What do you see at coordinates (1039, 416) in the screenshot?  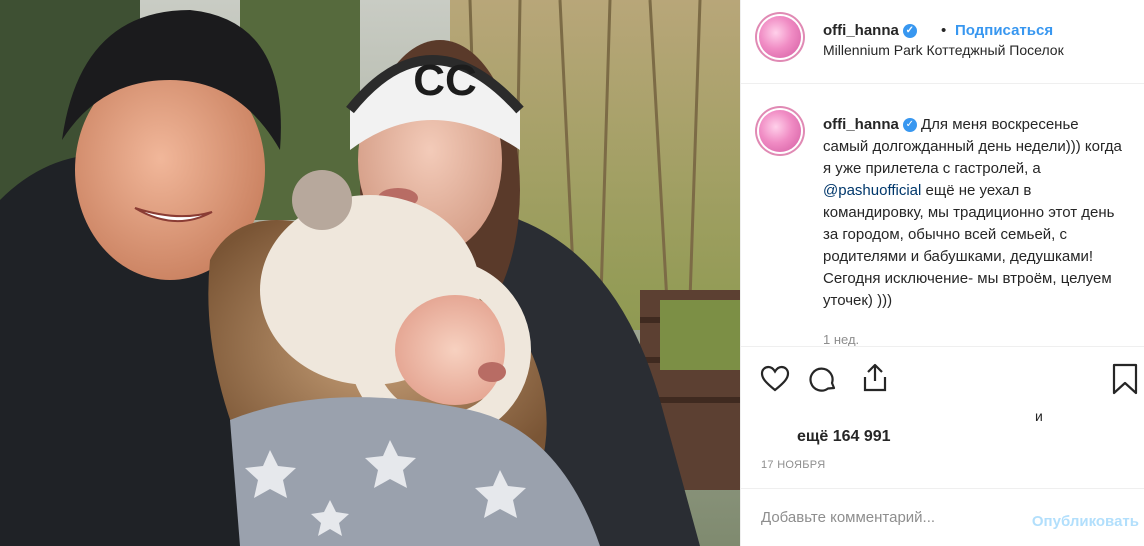 I see `likes-and-text: и` at bounding box center [1039, 416].